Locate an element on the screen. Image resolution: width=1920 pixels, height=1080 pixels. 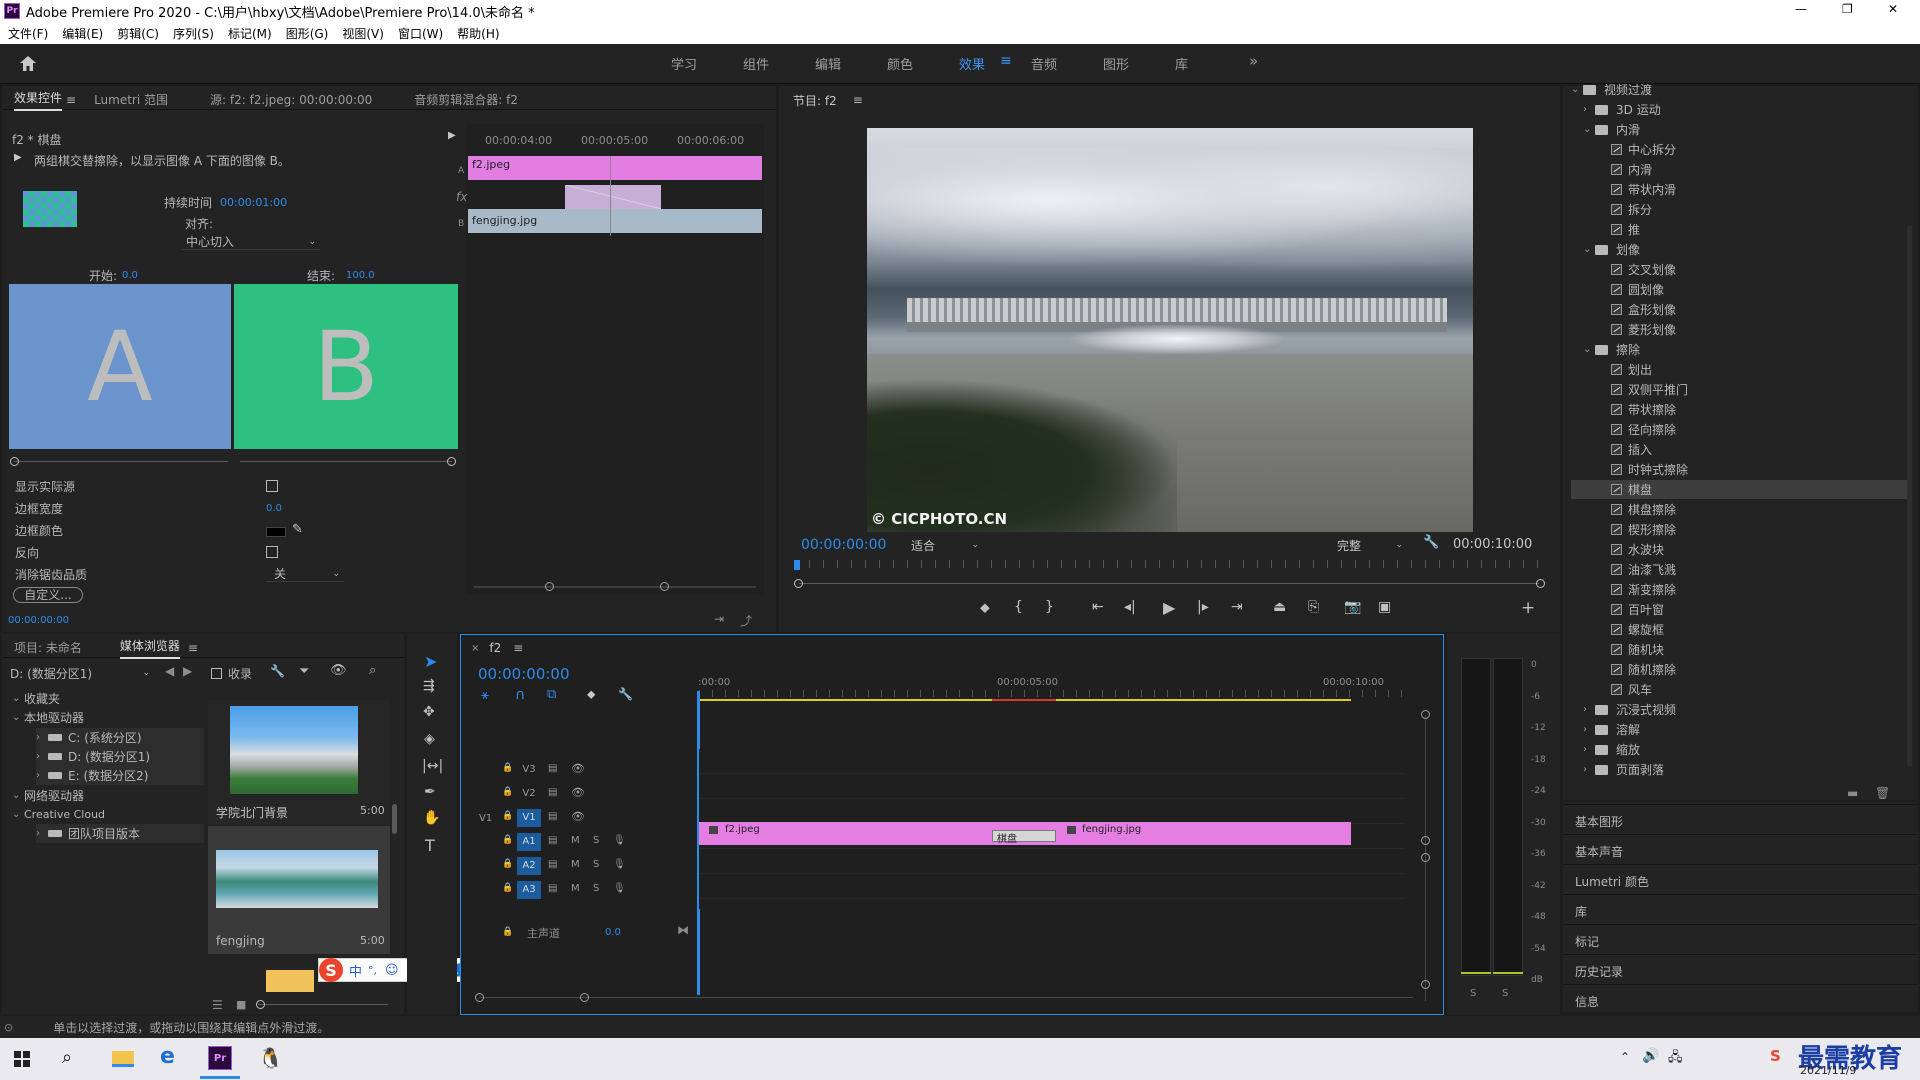
drive-dropdown: D: (数据分区1) ⌄ is located at coordinates (80, 673).